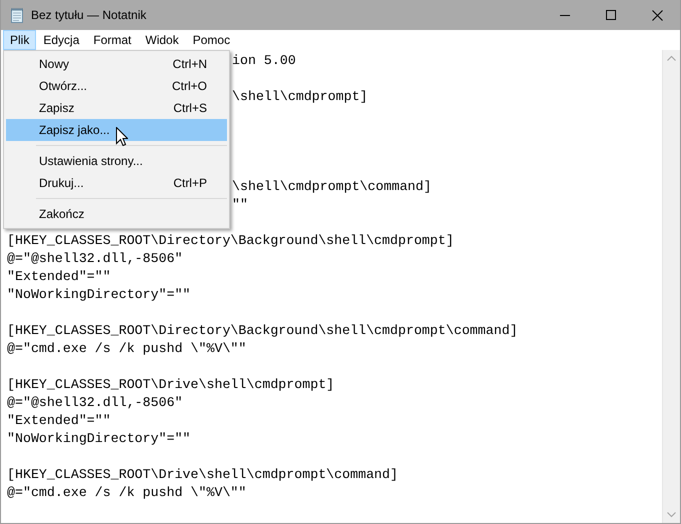 The width and height of the screenshot is (681, 524). I want to click on code-line: "", so click(240, 204).